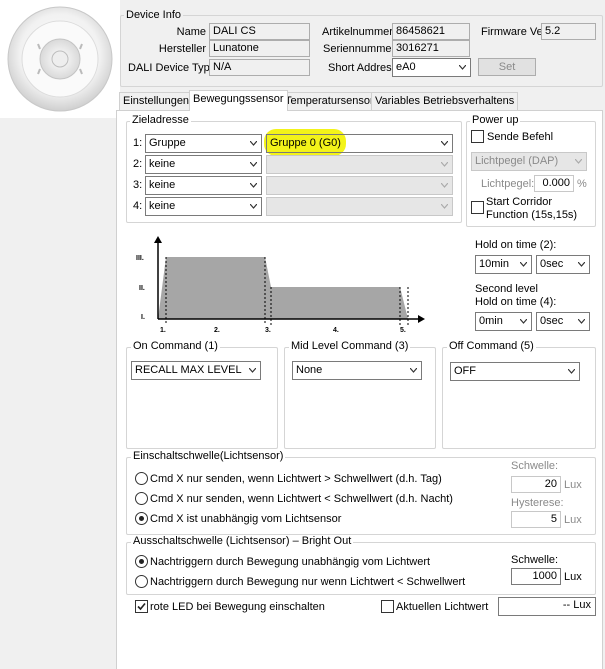  What do you see at coordinates (162, 164) in the screenshot?
I see `row2-type-value: keine` at bounding box center [162, 164].